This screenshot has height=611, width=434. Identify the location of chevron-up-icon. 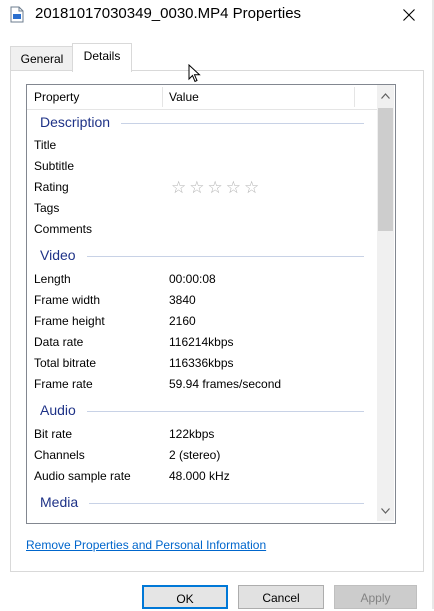
(385, 95).